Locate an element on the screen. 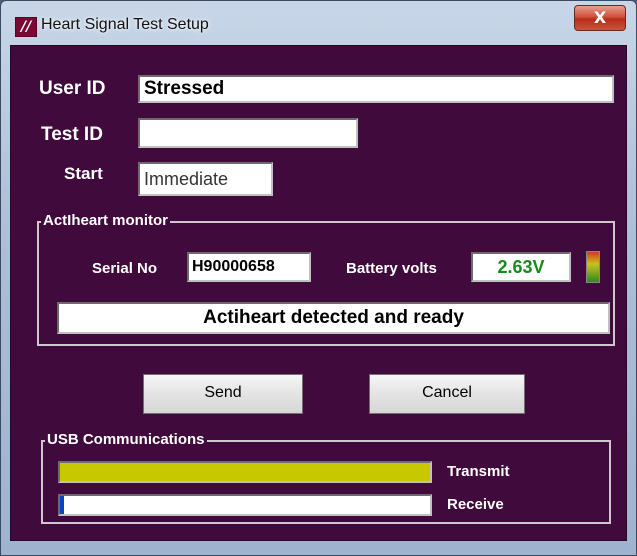 Image resolution: width=637 pixels, height=556 pixels. start-field: Immediate is located at coordinates (205, 179).